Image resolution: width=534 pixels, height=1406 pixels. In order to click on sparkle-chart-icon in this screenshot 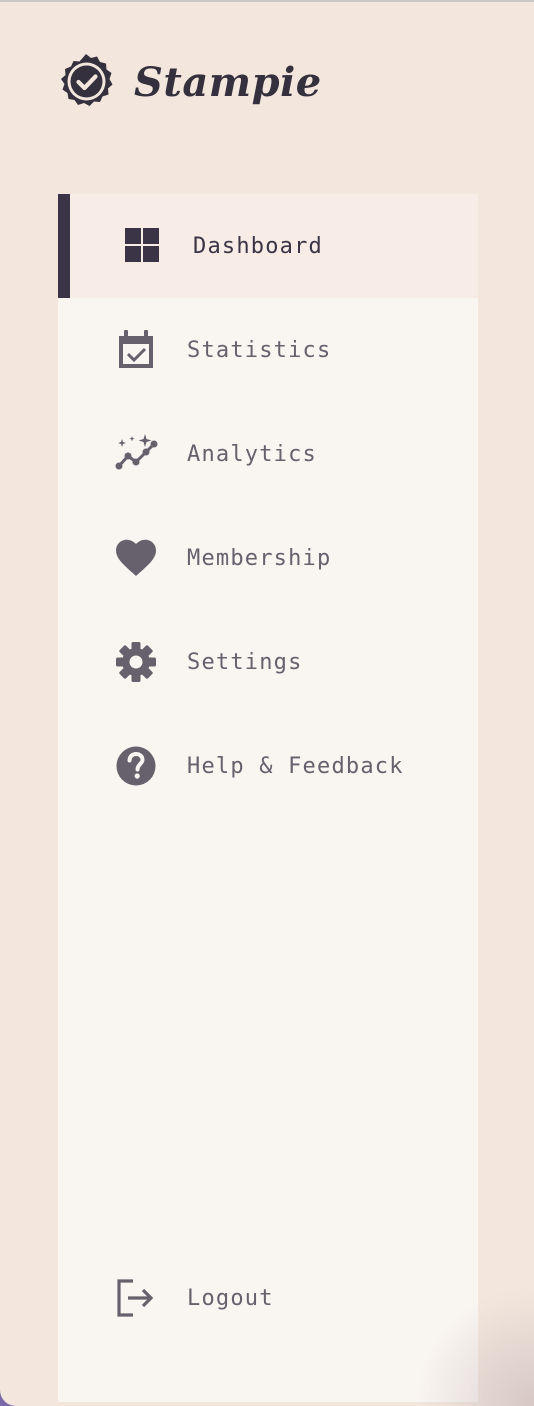, I will do `click(136, 454)`.